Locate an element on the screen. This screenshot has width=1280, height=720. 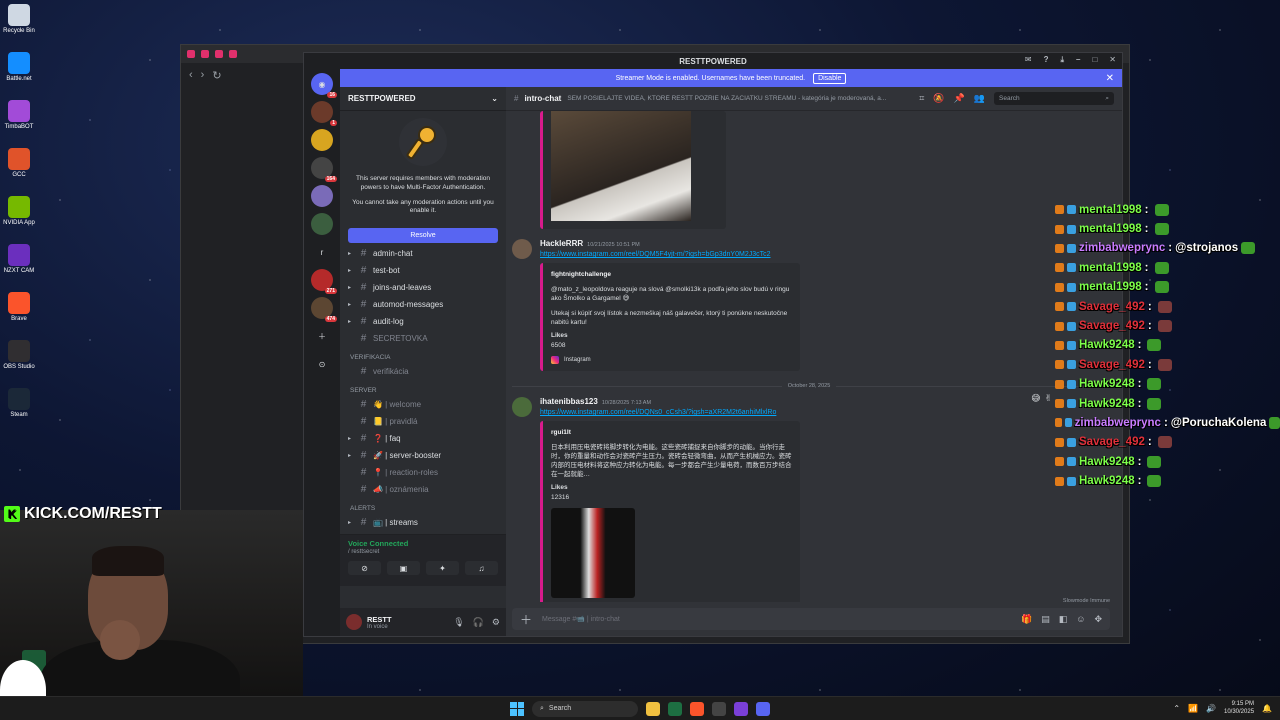
screen-share-button: ▣ is located at coordinates (403, 568).